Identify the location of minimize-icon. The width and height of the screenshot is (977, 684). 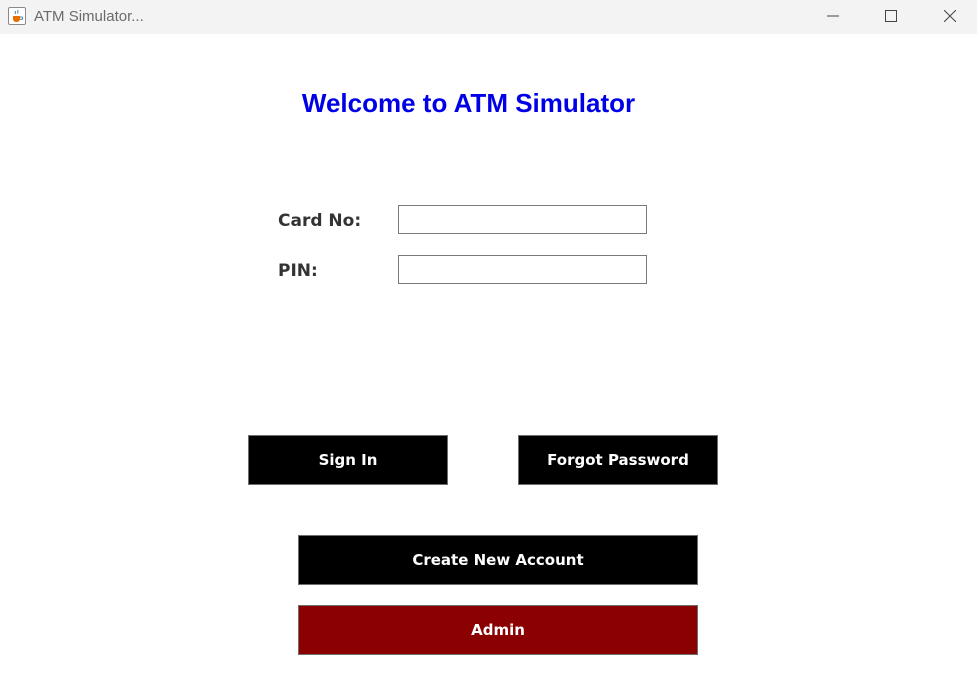
(833, 17).